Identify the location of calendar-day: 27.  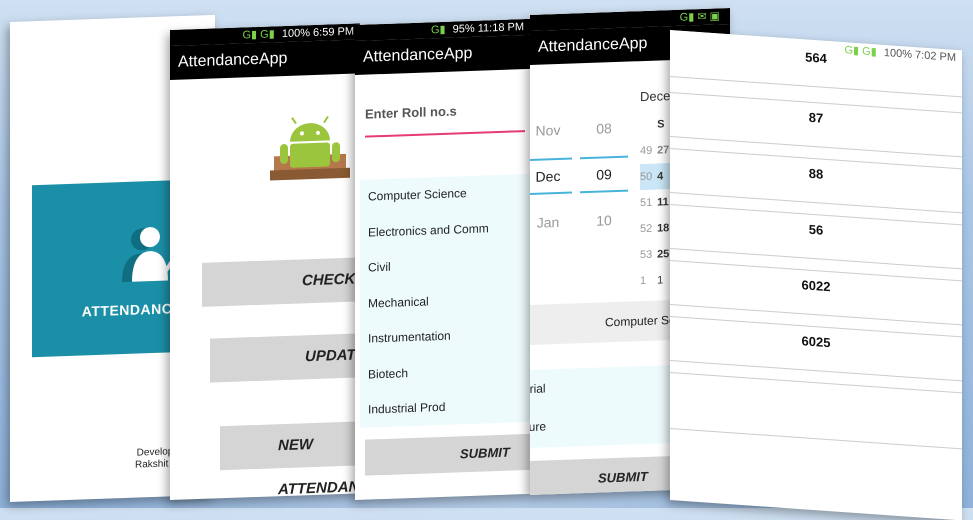
(663, 150).